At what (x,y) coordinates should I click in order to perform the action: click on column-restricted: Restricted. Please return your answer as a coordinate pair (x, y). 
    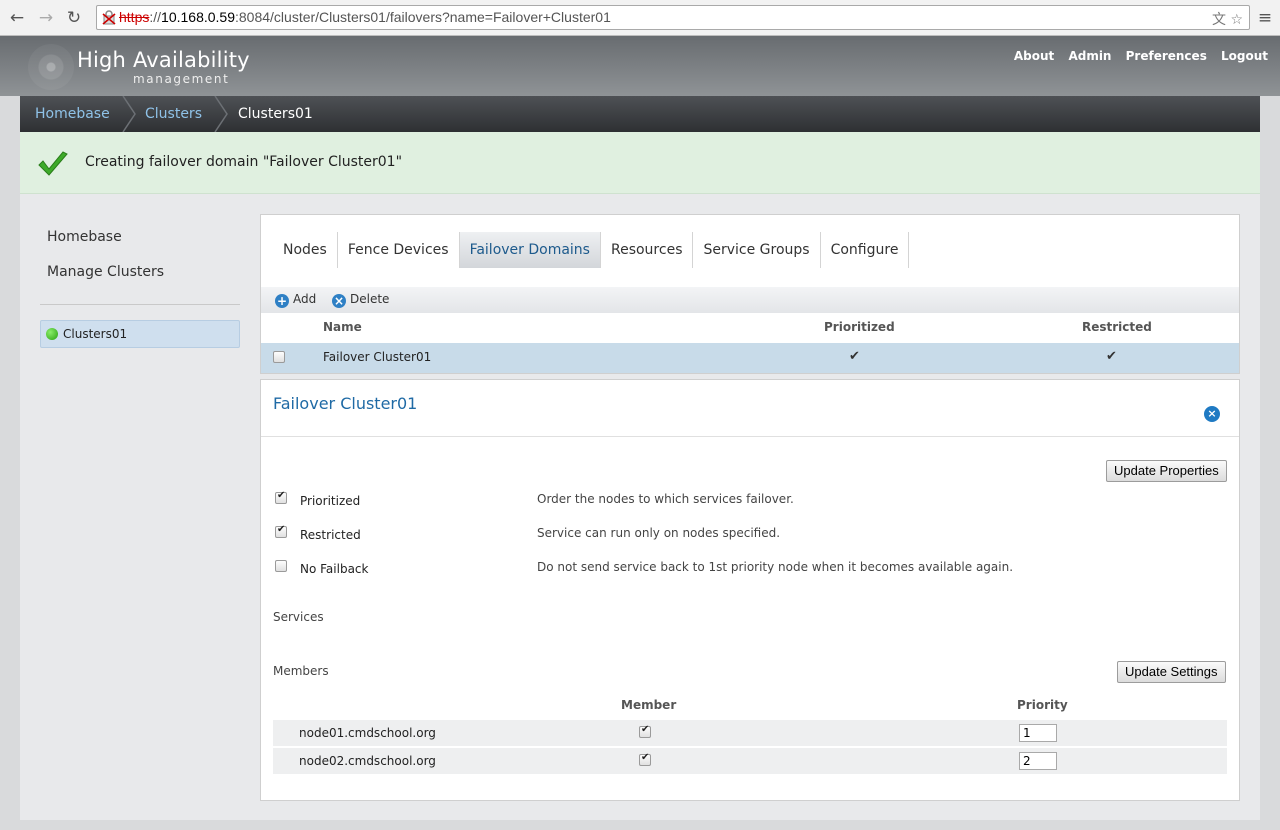
    Looking at the image, I should click on (1117, 327).